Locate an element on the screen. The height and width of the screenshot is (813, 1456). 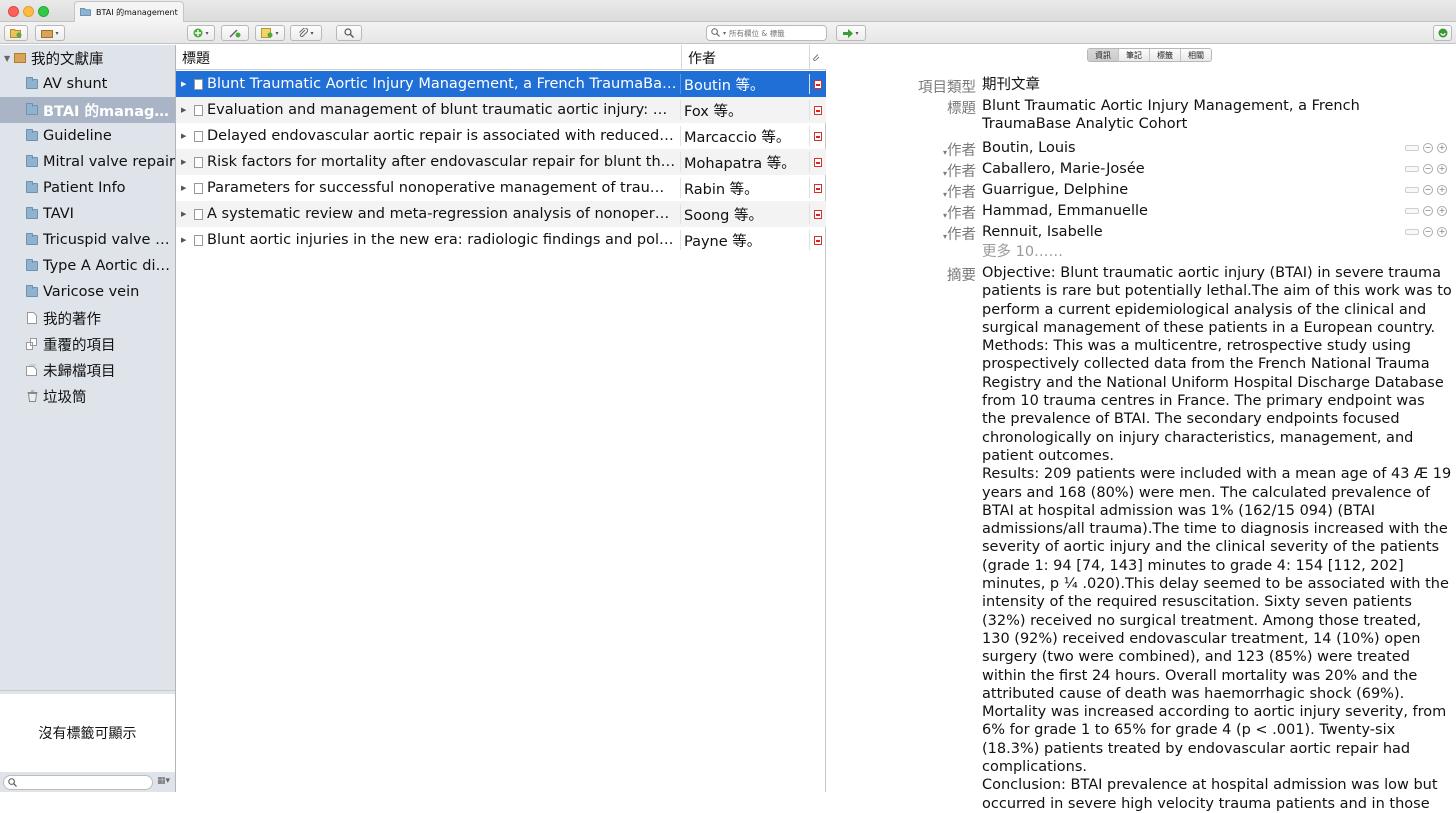
sidebar-item-collection: Tricuspid valve repair is located at coordinates (87, 240).